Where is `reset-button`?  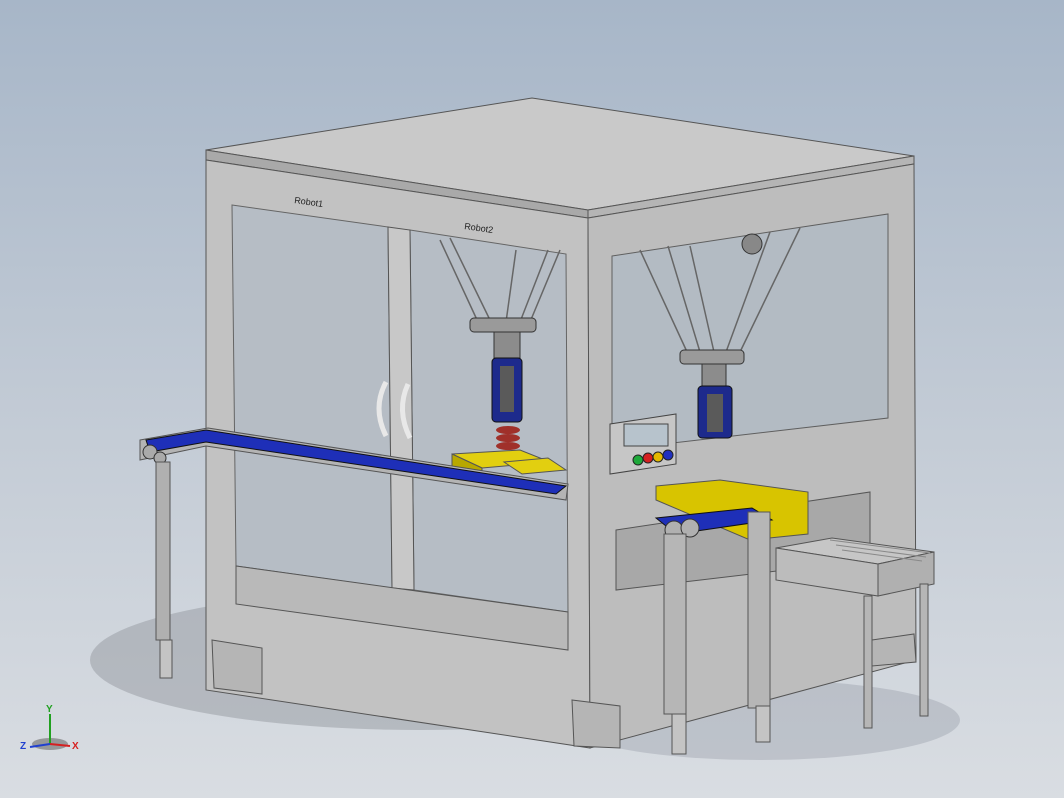 reset-button is located at coordinates (658, 457).